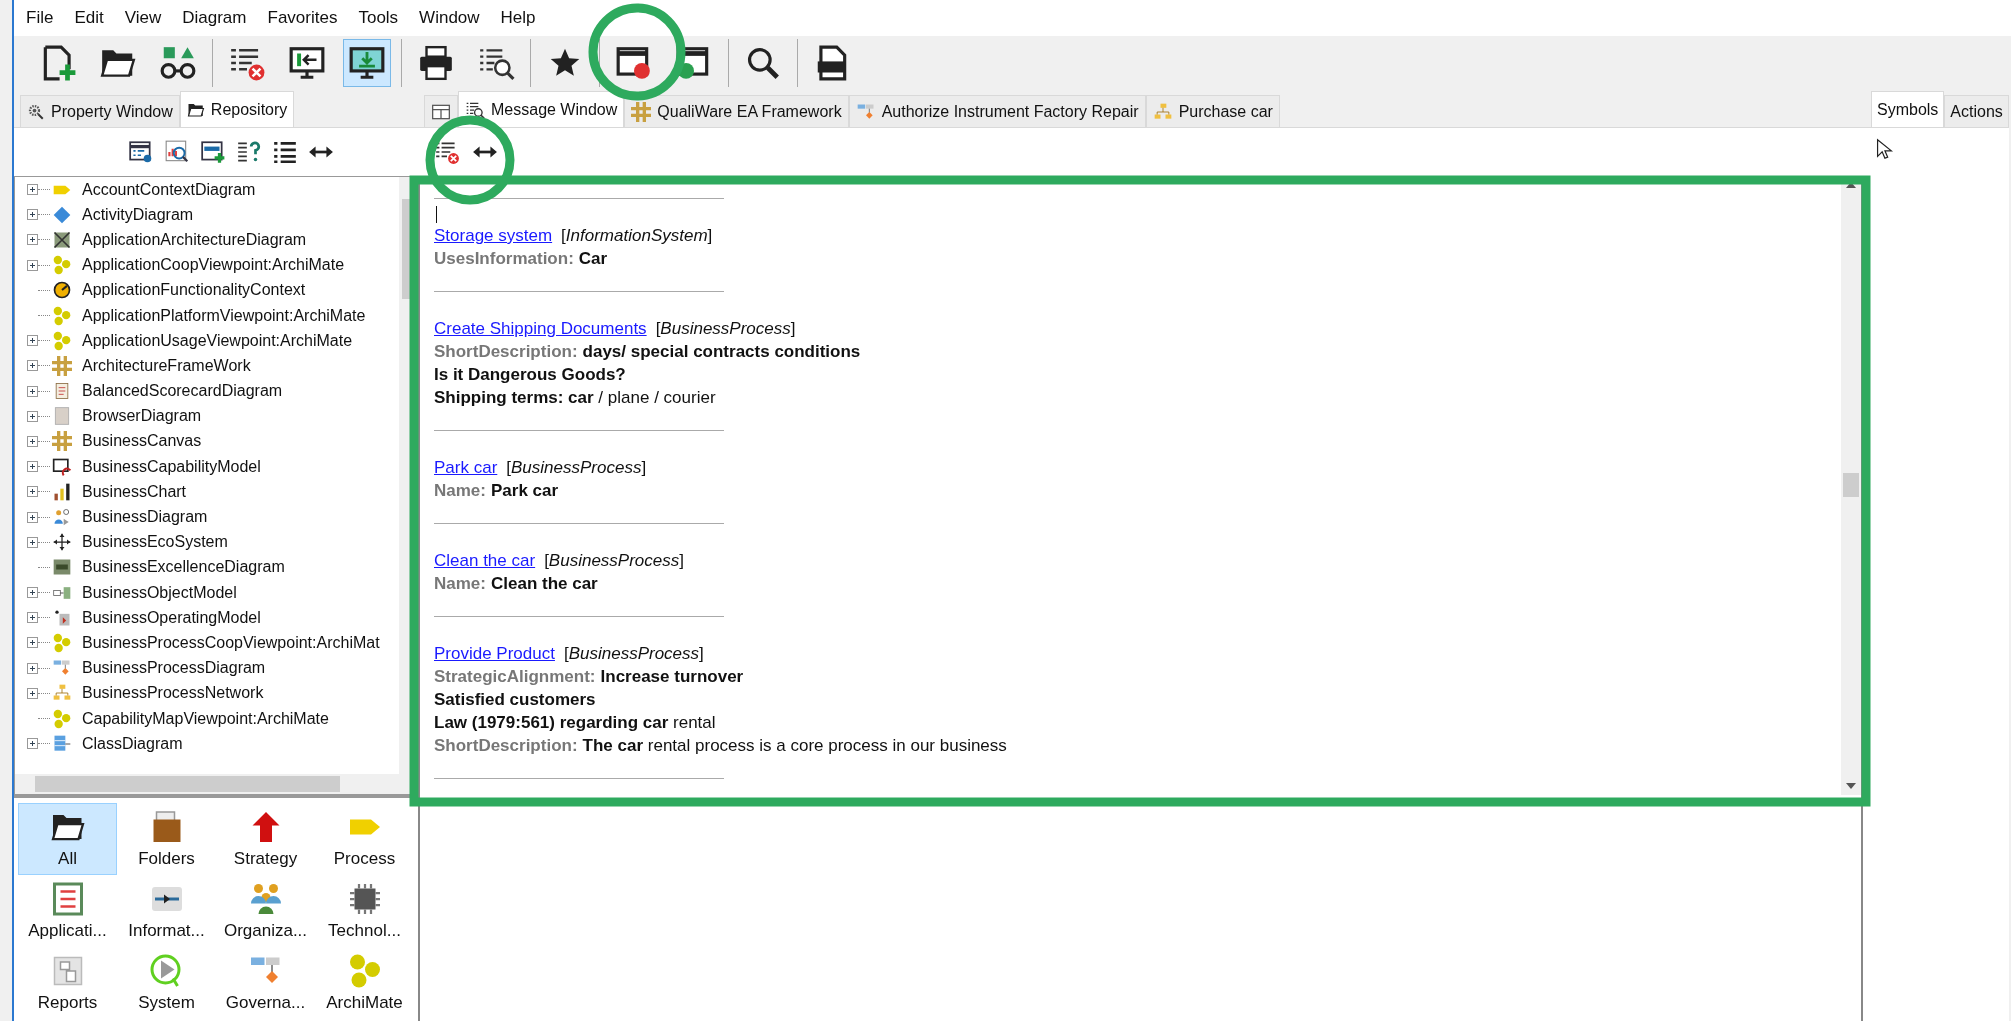 This screenshot has width=2011, height=1021. What do you see at coordinates (67, 983) in the screenshot?
I see `palette-item: Reports` at bounding box center [67, 983].